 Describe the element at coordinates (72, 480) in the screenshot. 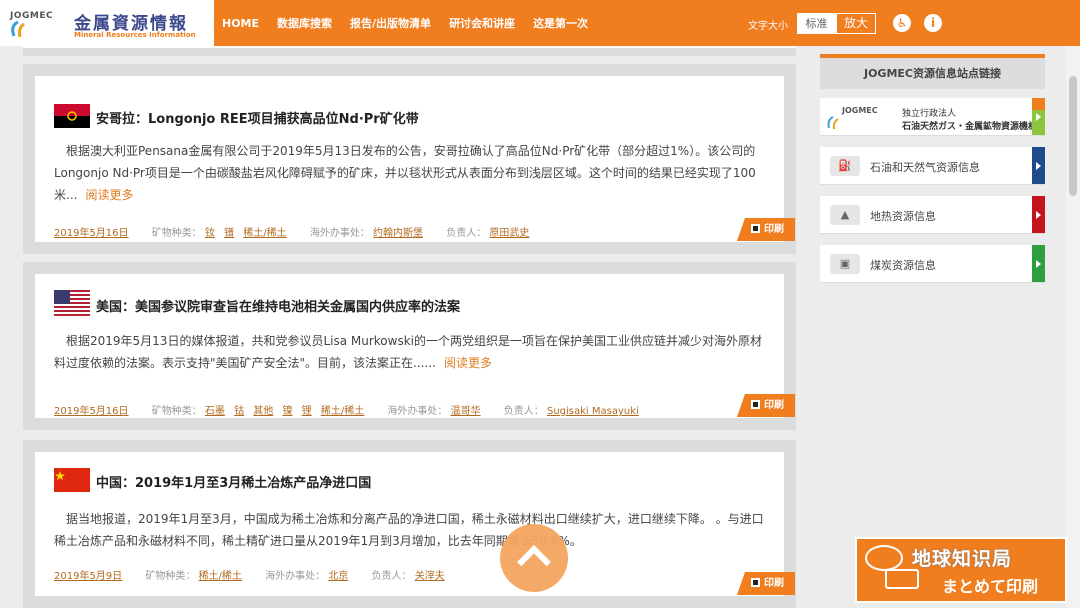

I see `china-flag-icon` at that location.